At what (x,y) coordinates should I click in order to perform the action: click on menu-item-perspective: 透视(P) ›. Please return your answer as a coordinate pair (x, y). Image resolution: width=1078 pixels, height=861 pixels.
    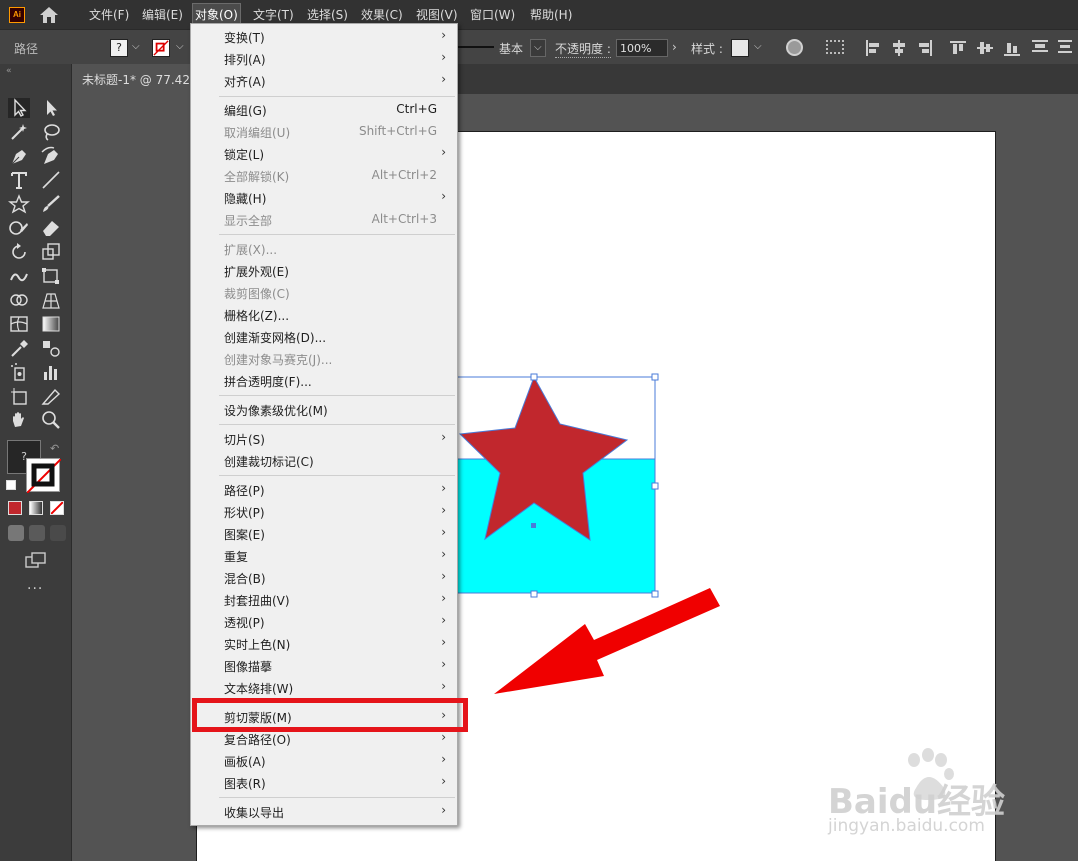
    Looking at the image, I should click on (324, 622).